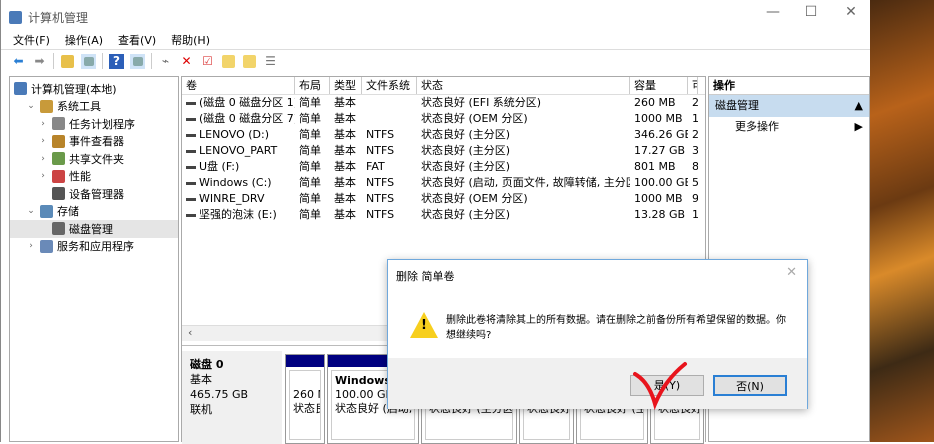 Image resolution: width=934 pixels, height=444 pixels. I want to click on column-header: 可, so click(693, 85).